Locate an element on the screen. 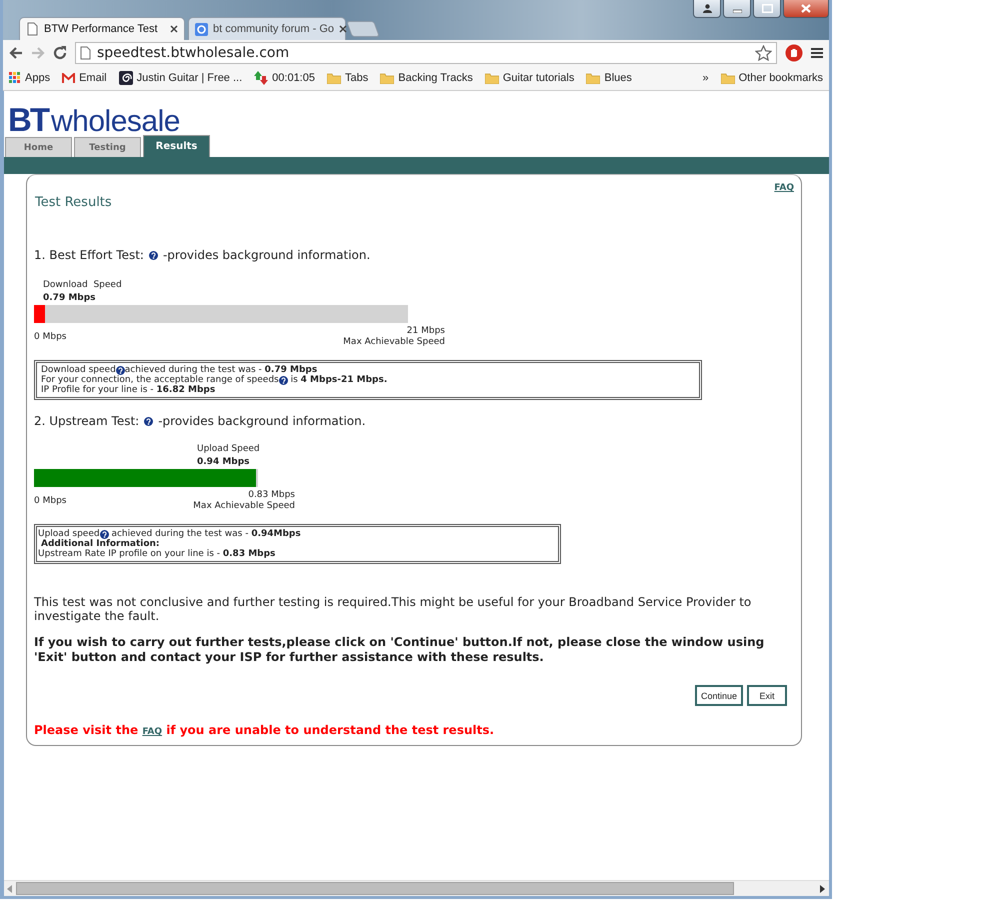  nav-tab: Results is located at coordinates (176, 146).